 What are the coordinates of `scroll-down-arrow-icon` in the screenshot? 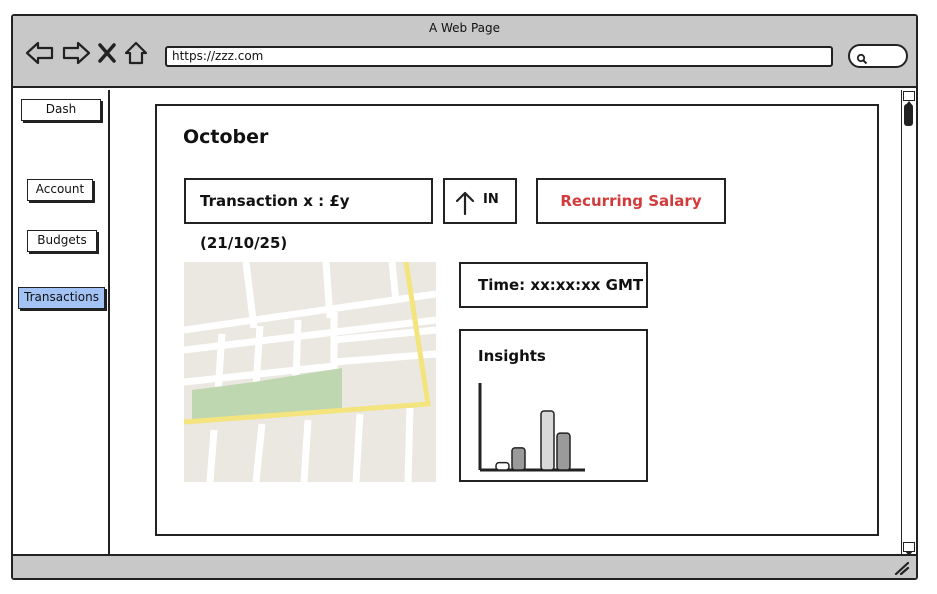 It's located at (909, 549).